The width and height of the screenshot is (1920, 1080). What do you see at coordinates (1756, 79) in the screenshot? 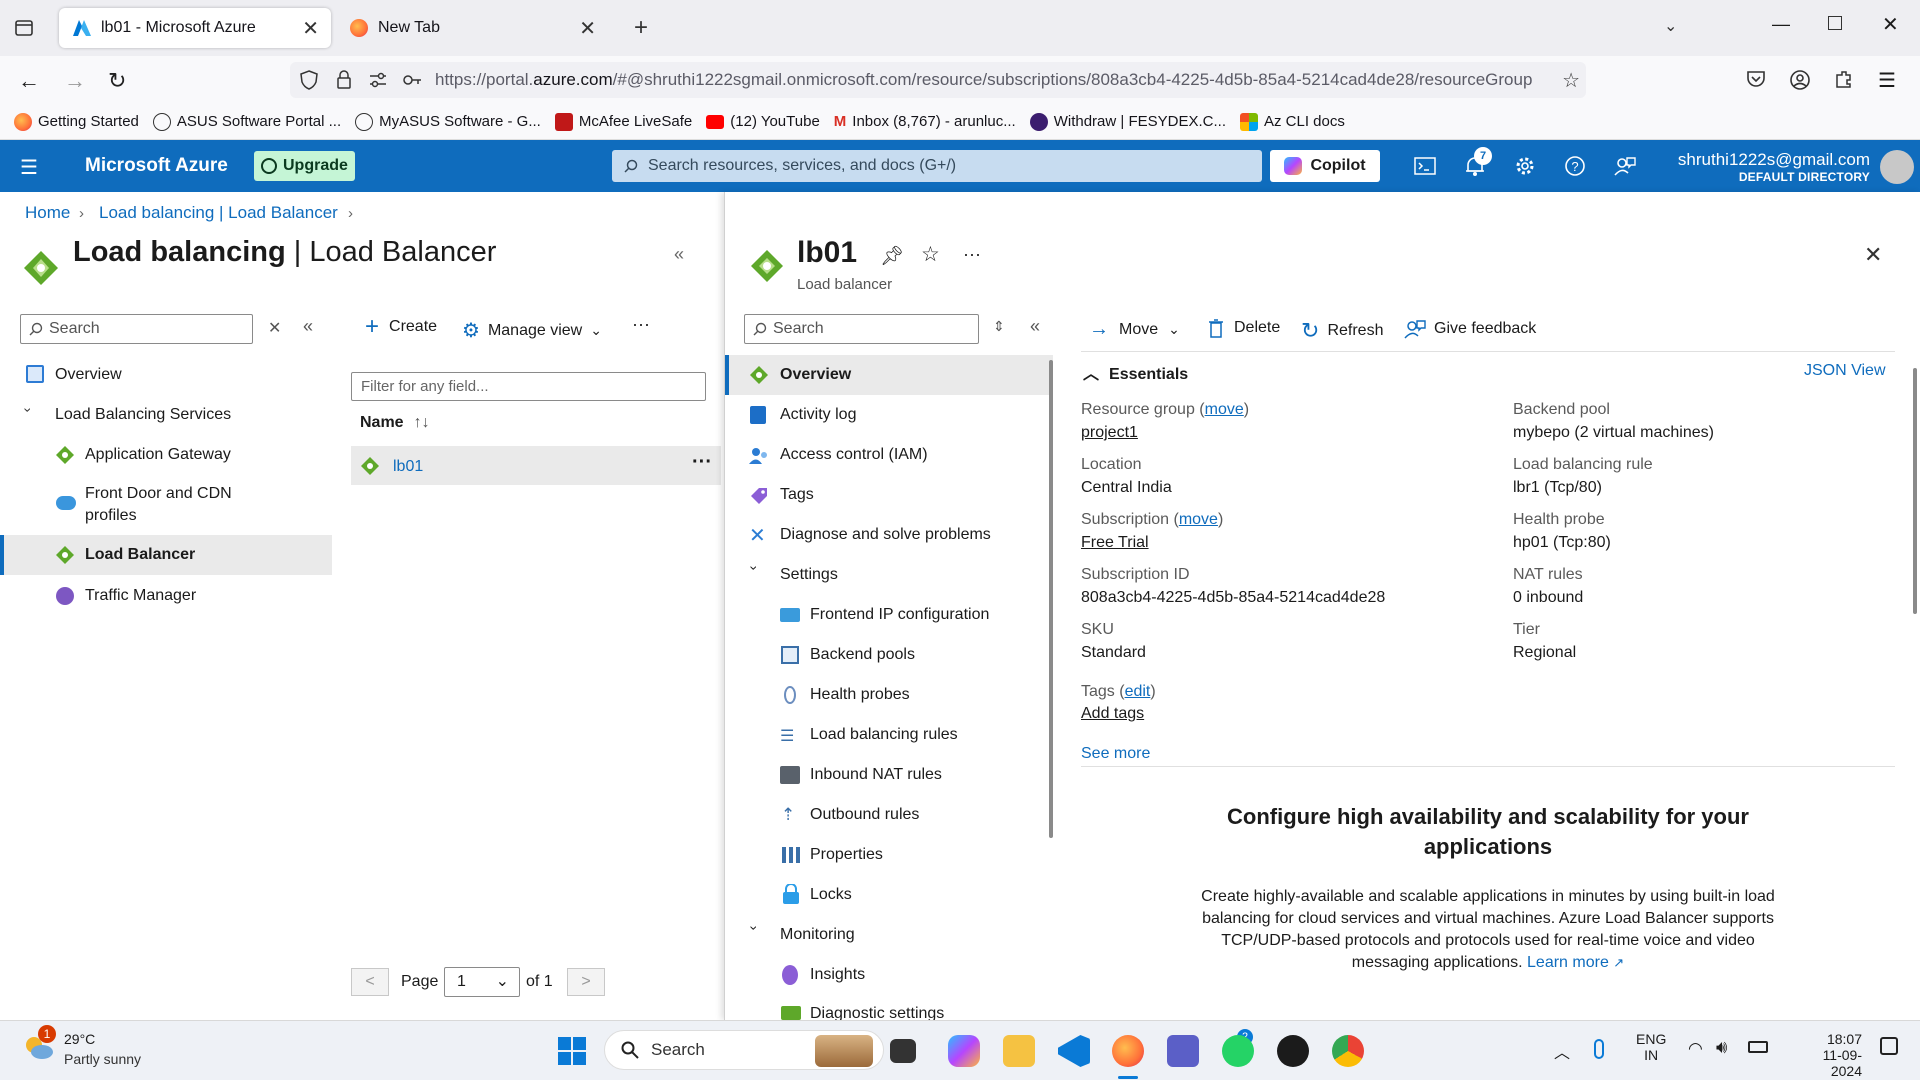
I see `pocket-icon` at bounding box center [1756, 79].